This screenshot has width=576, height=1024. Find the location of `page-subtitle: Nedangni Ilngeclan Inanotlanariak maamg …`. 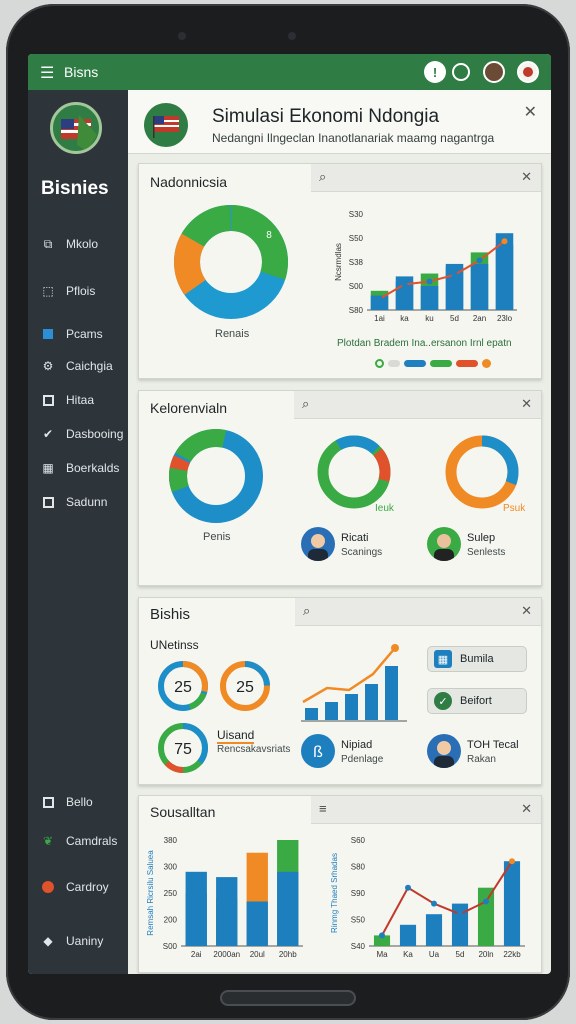

page-subtitle: Nedangni Ilngeclan Inanotlanariak maamg … is located at coordinates (353, 138).